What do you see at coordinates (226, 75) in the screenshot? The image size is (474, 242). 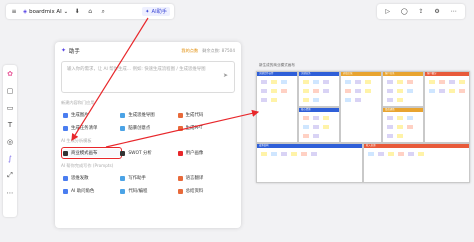 I see `send-icon: ➤` at bounding box center [226, 75].